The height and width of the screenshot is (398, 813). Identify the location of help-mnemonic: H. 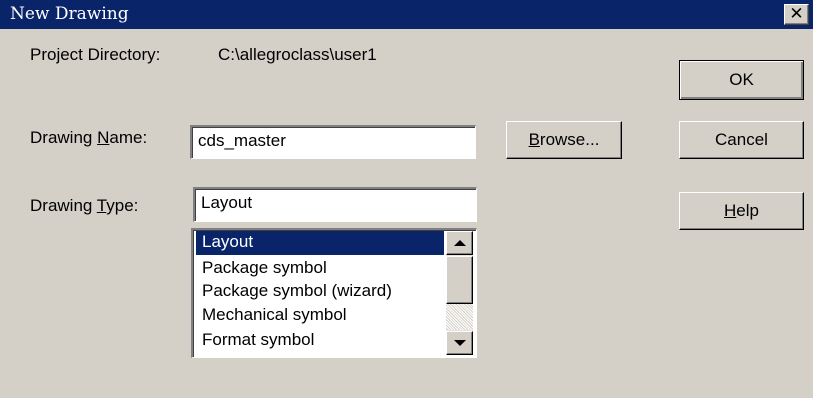
(730, 210).